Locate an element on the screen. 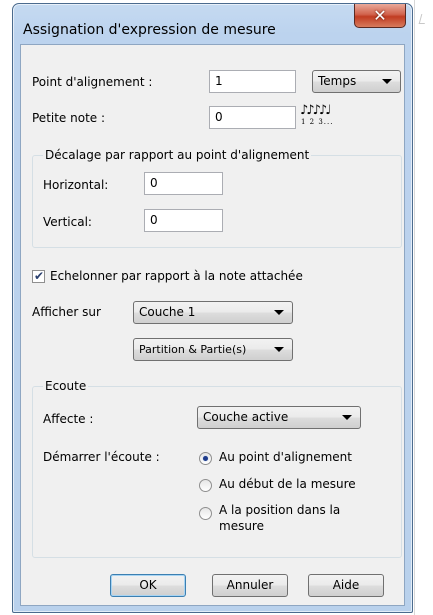 Image resolution: width=433 pixels, height=615 pixels. horizontal-offset-input: 0 is located at coordinates (183, 183).